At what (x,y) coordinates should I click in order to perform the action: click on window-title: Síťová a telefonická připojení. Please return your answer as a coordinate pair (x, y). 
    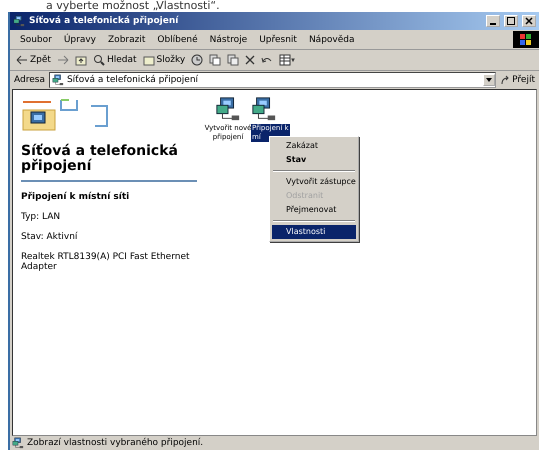
    Looking at the image, I should click on (104, 21).